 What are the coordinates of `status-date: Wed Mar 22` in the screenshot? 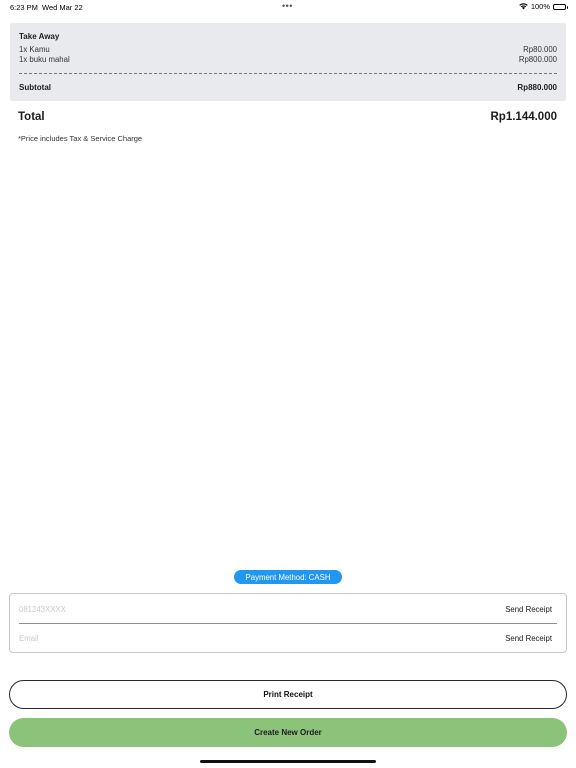 It's located at (62, 7).